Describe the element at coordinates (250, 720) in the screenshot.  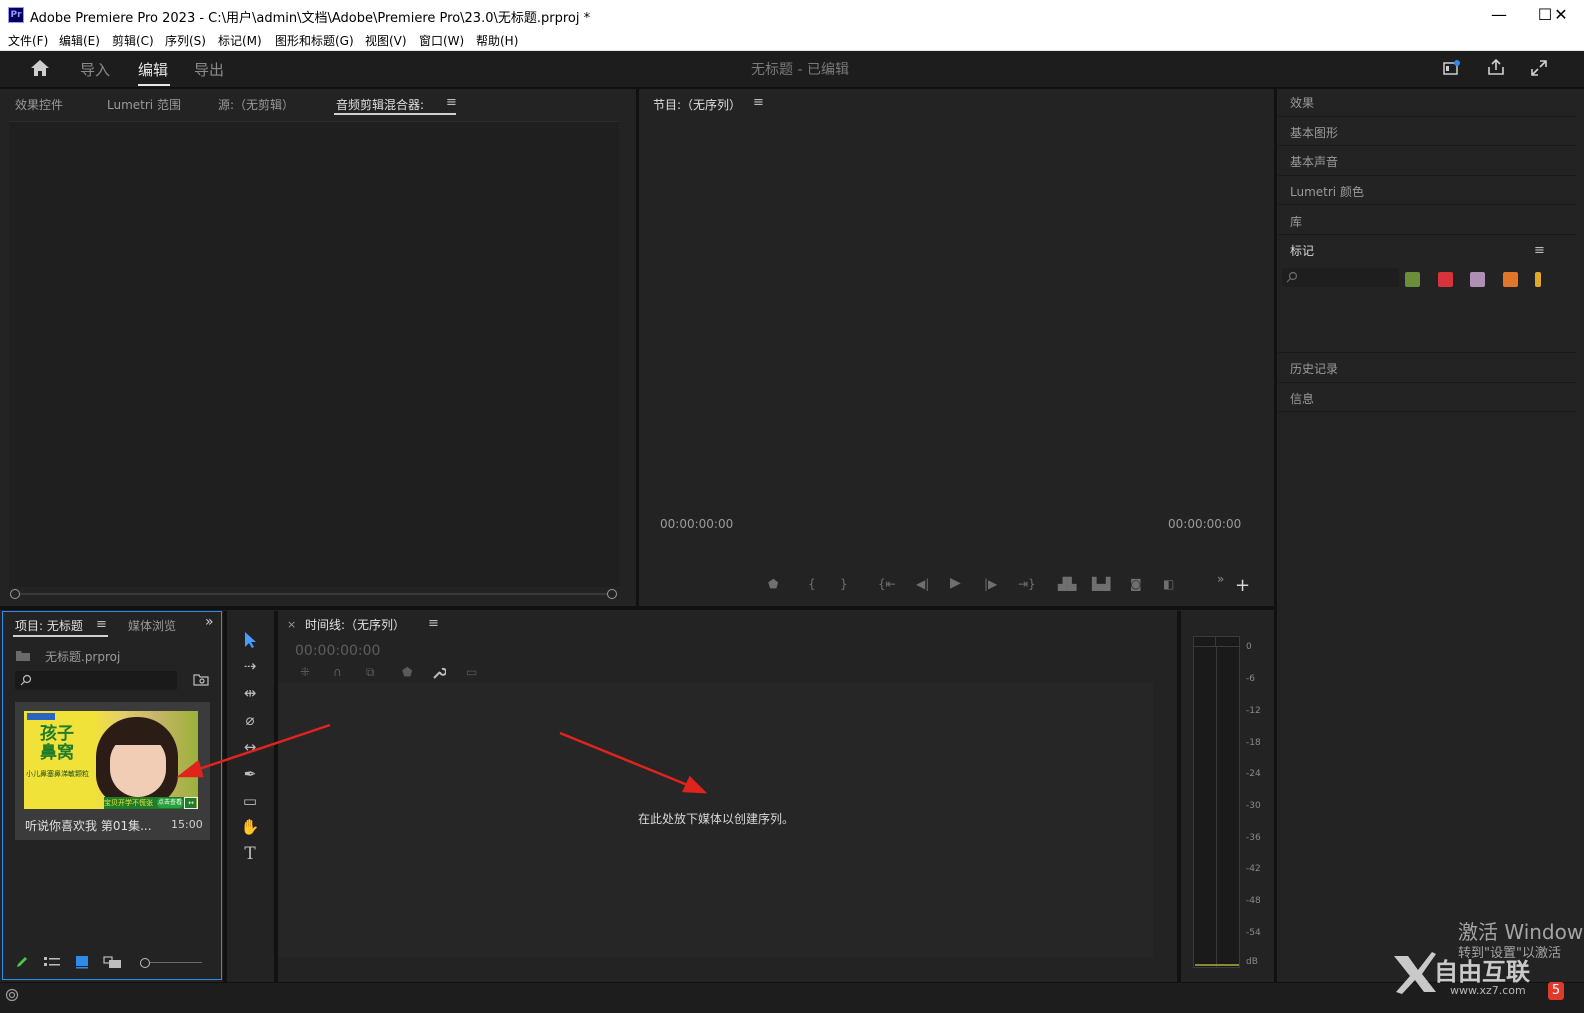
I see `razor-tool-icon: ⌀` at that location.